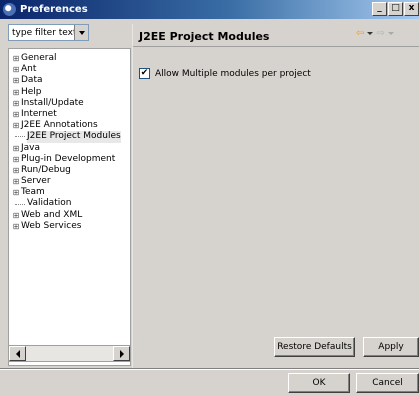 The height and width of the screenshot is (395, 419). Describe the element at coordinates (69, 80) in the screenshot. I see `tree-item: ⊞ Data` at that location.